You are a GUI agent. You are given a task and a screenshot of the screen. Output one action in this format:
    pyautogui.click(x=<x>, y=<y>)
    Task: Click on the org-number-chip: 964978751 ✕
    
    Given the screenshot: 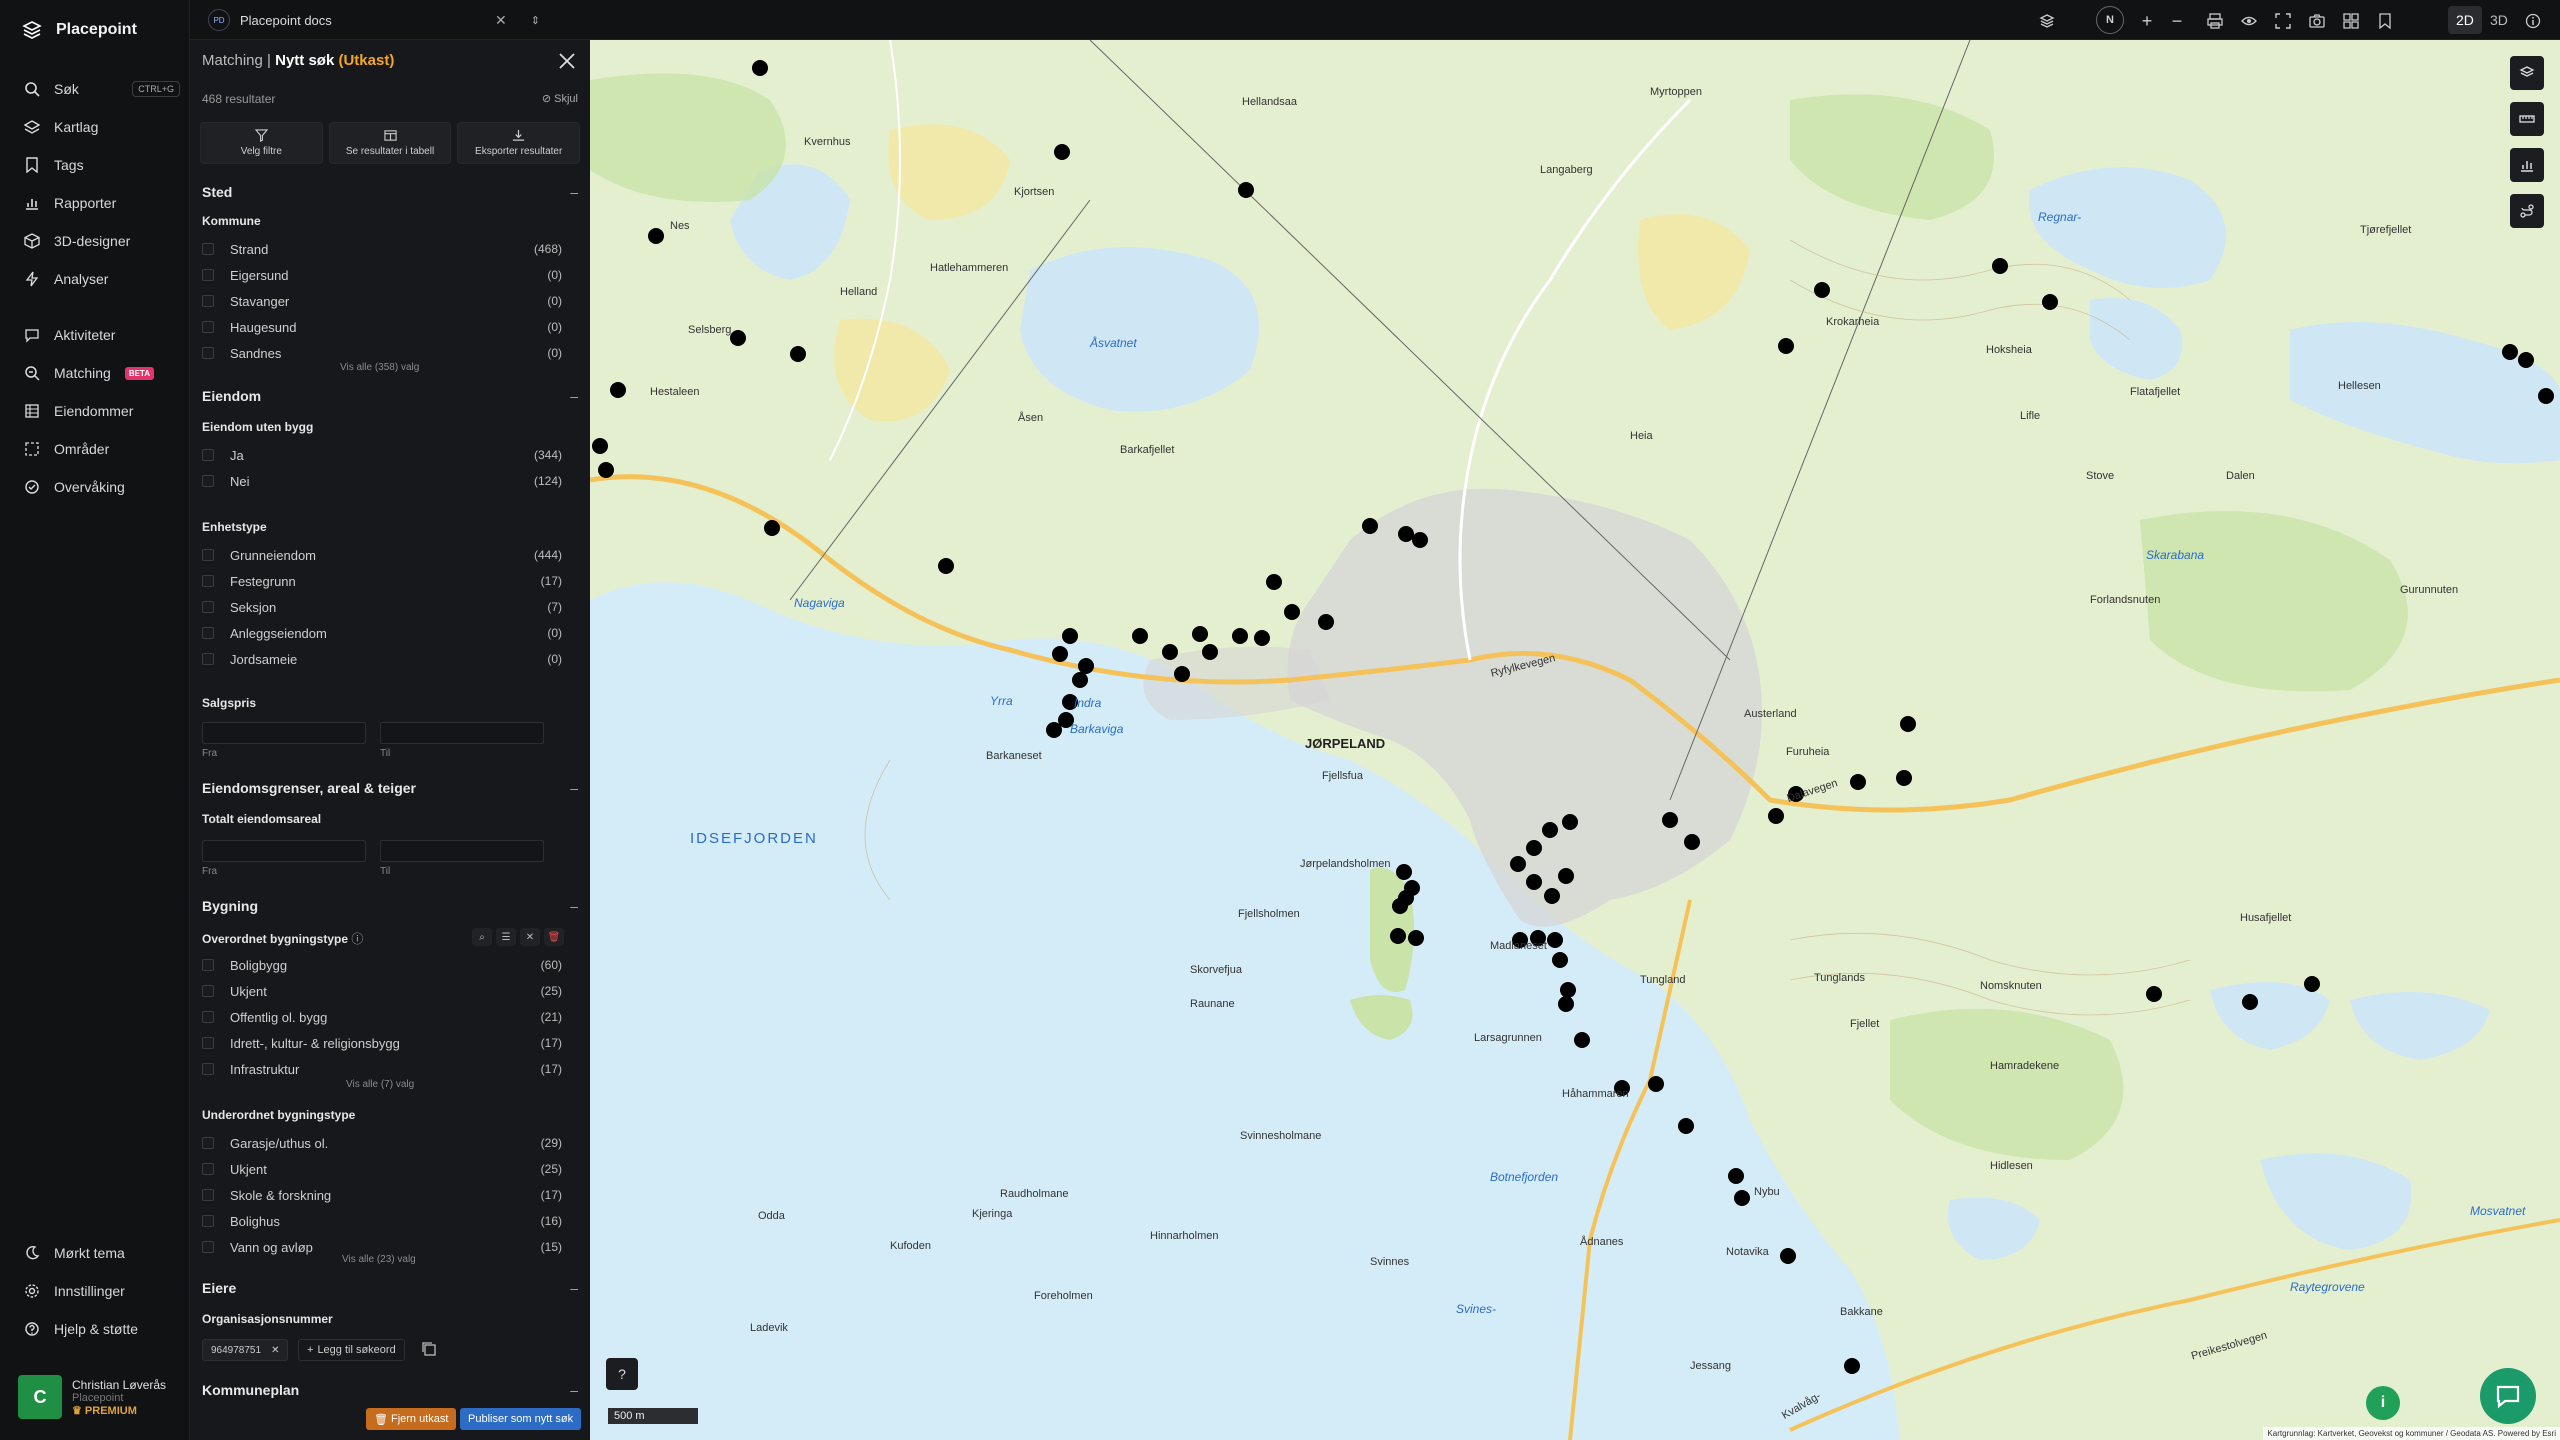 What is the action you would take?
    pyautogui.click(x=245, y=1350)
    